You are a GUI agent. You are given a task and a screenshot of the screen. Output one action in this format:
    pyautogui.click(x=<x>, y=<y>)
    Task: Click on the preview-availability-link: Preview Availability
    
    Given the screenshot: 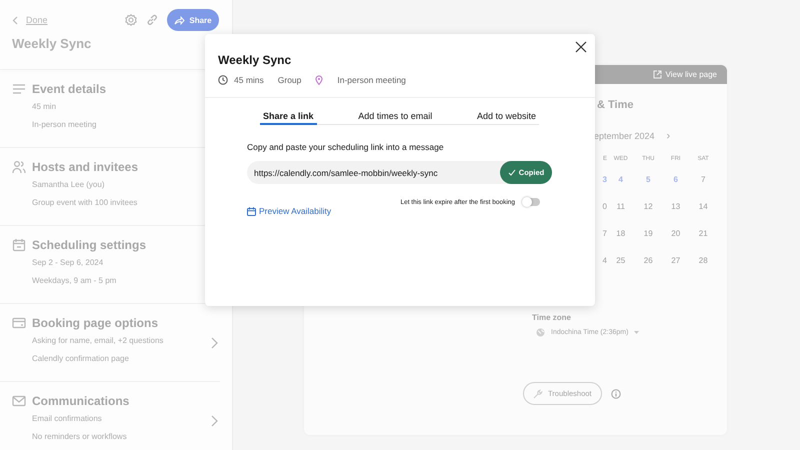 What is the action you would take?
    pyautogui.click(x=289, y=211)
    